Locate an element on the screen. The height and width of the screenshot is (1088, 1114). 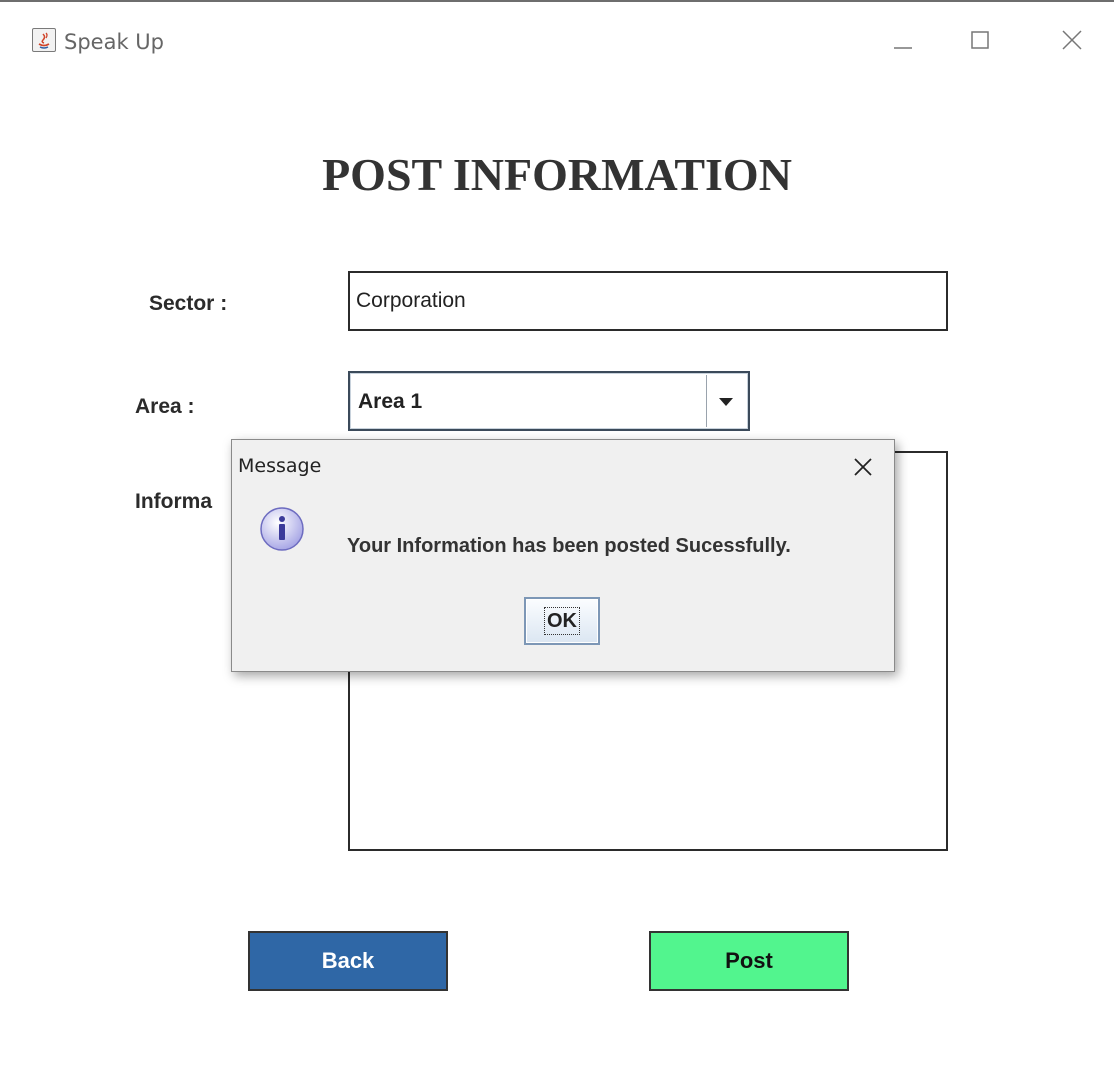
back-button: Back is located at coordinates (348, 961).